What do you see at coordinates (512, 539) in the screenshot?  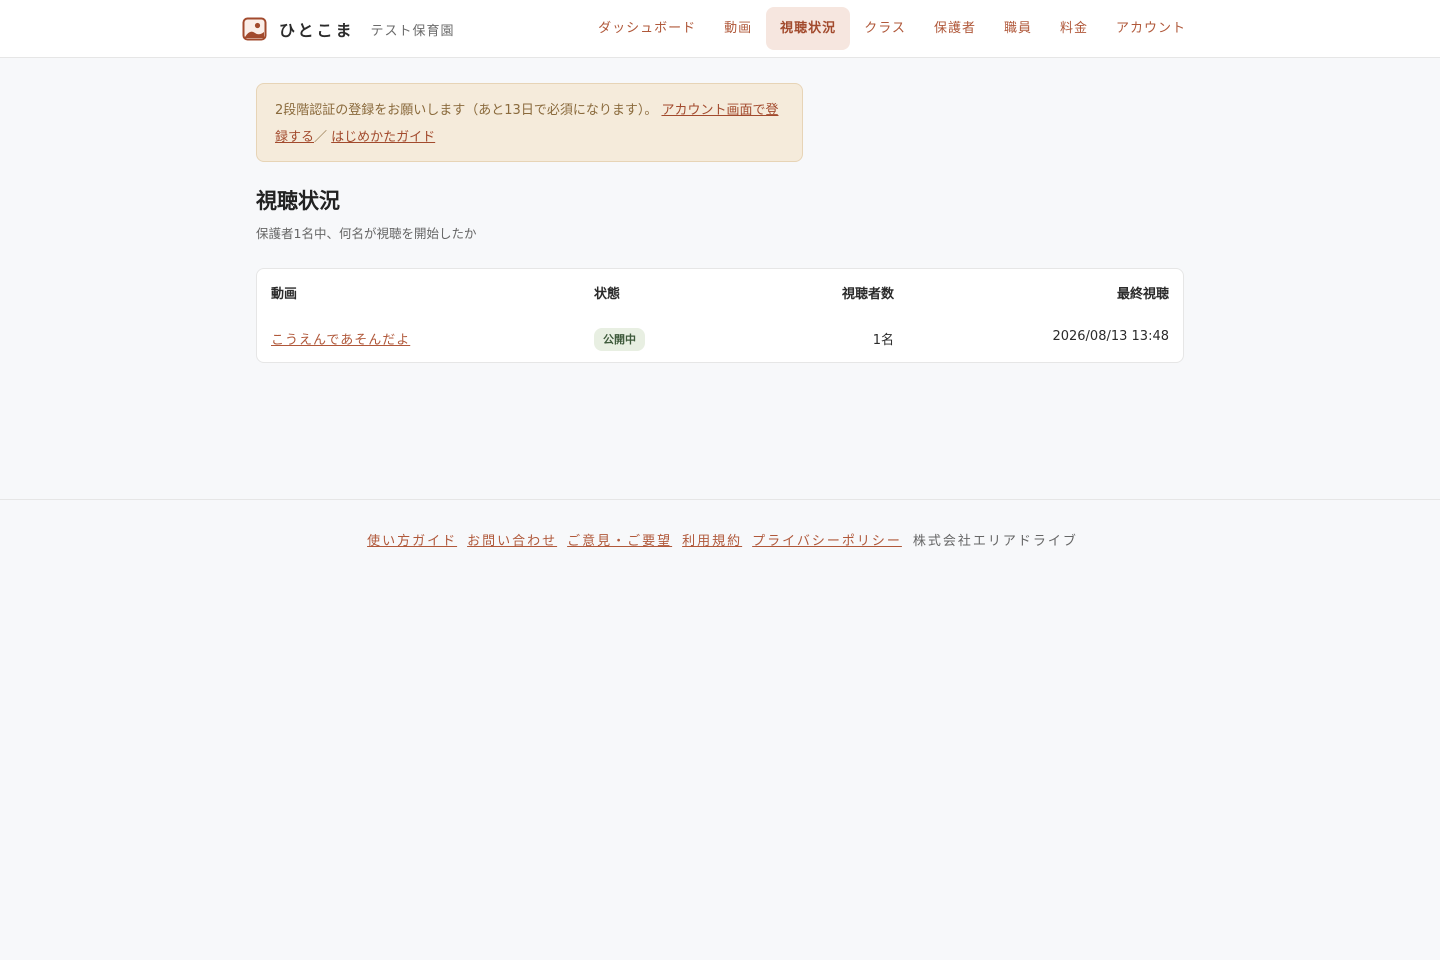 I see `footer-link-contact: お問い合わせ` at bounding box center [512, 539].